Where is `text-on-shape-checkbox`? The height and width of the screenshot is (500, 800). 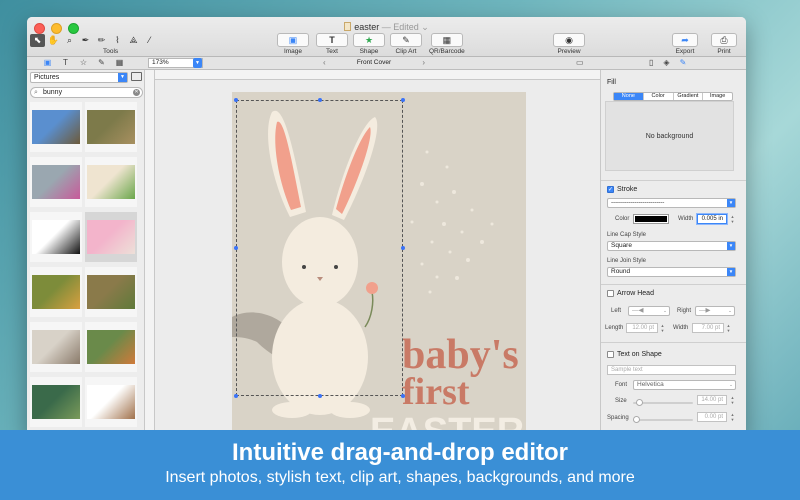
text-on-shape-checkbox is located at coordinates (610, 354).